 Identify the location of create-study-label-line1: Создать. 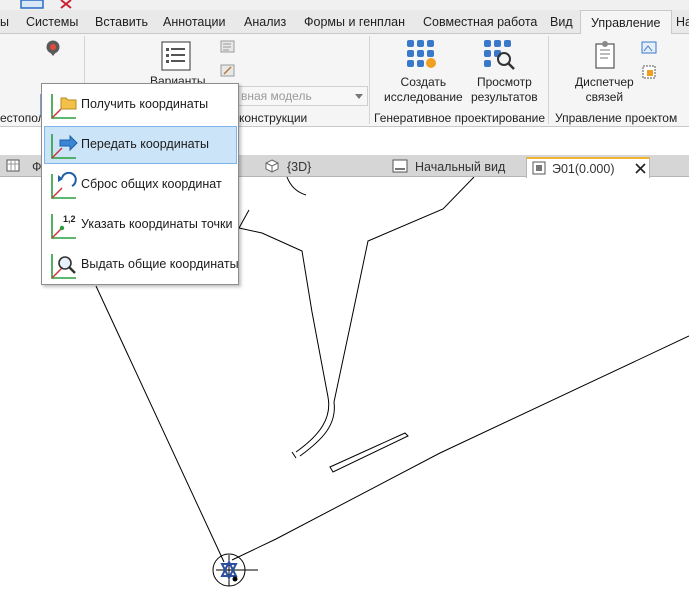
(423, 82).